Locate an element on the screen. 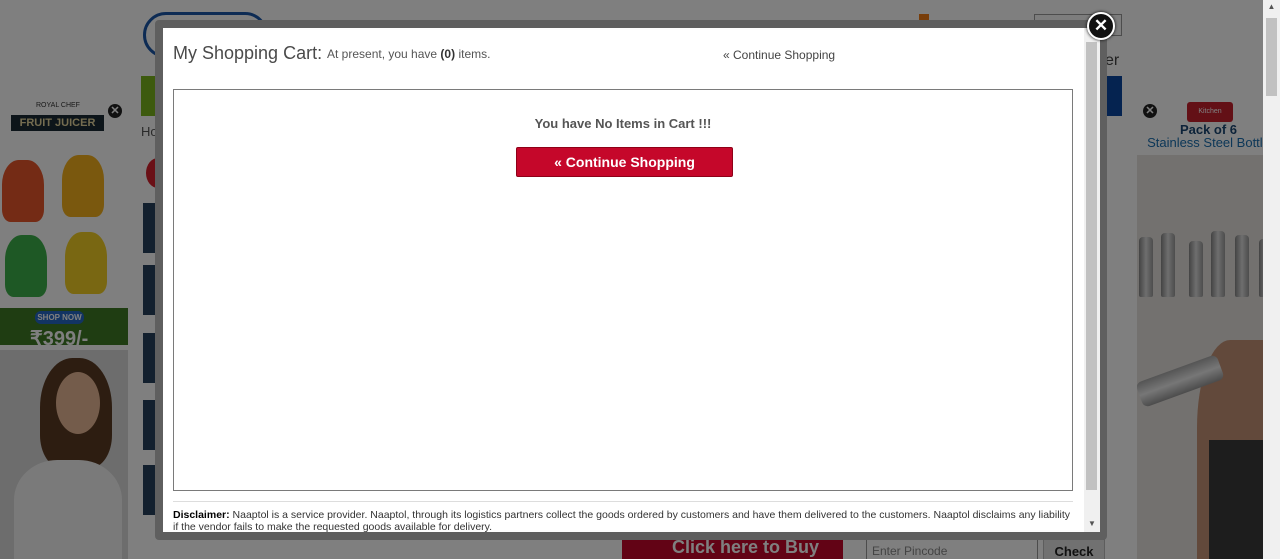 The width and height of the screenshot is (1280, 559). cart-item-count: (0) is located at coordinates (448, 54).